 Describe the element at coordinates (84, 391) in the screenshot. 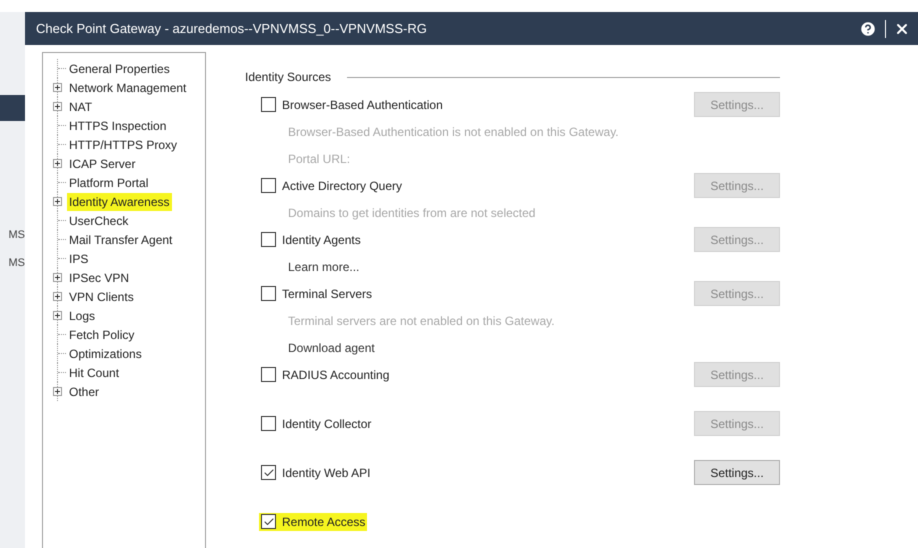

I see `tree-item: Other` at that location.